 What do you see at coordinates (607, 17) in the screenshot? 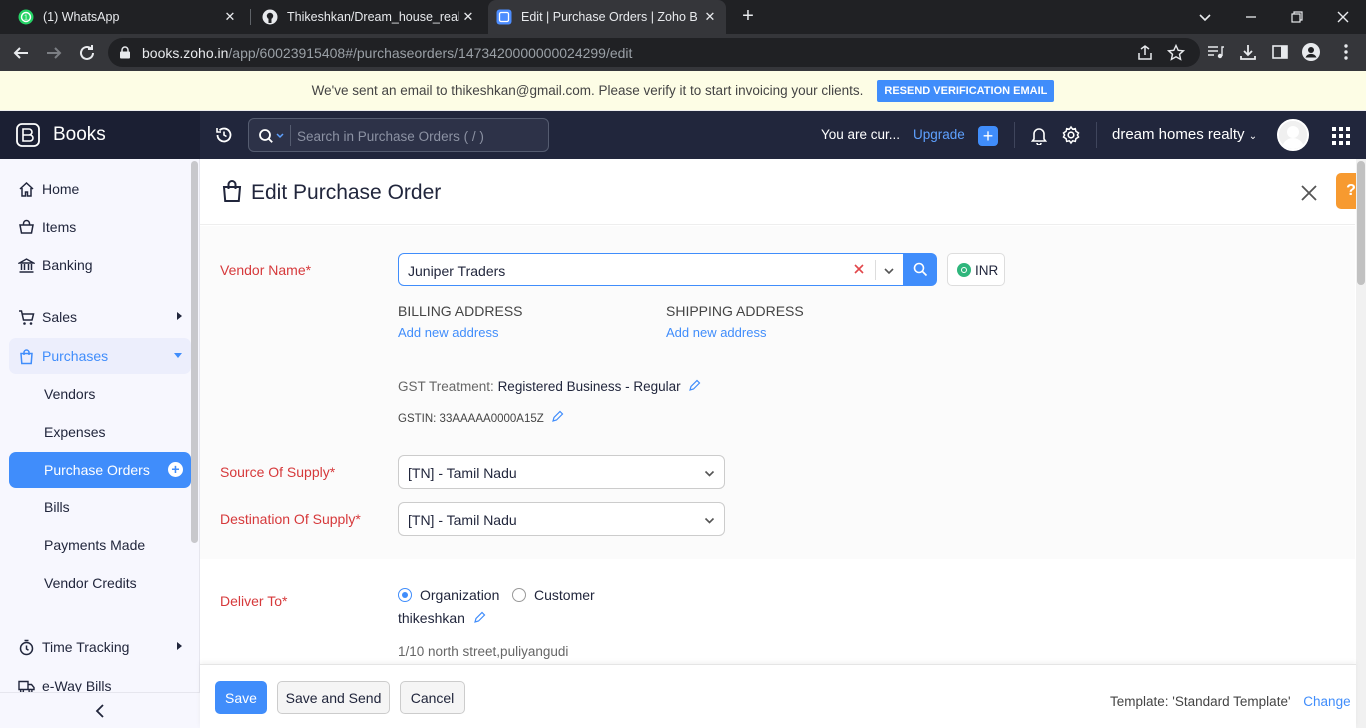
I see `browser-tab-zoho-active: Edit | Purchase Orders | Zoho Bo ✕` at bounding box center [607, 17].